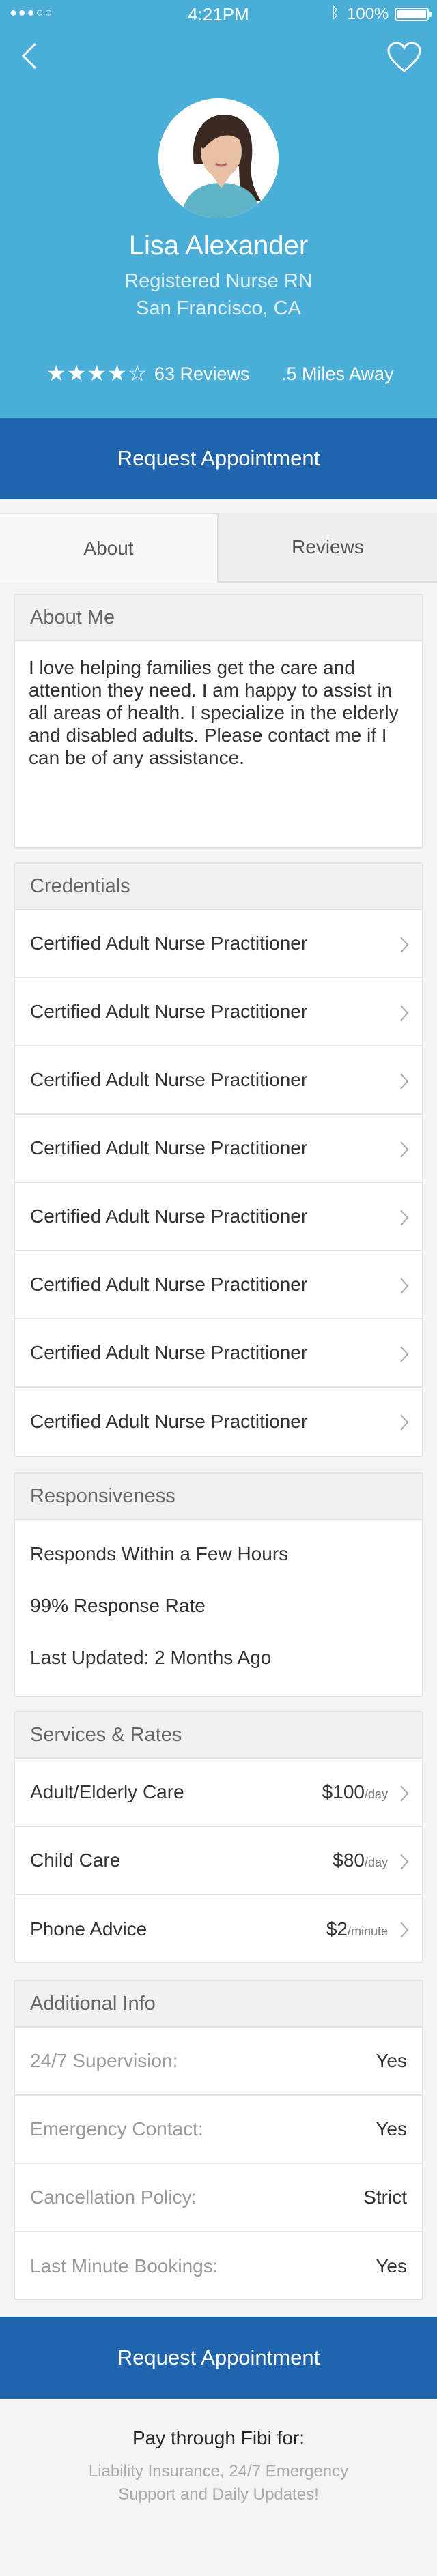  I want to click on service-name: Child Care, so click(75, 1860).